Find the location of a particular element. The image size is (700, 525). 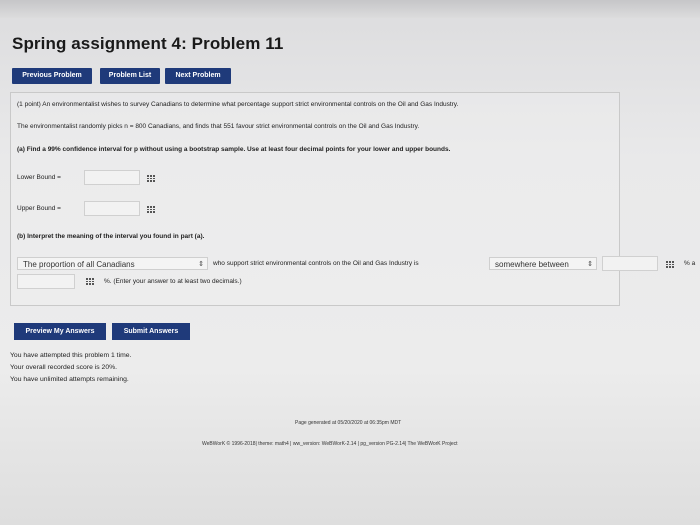

population-select-value: The proportion of all Canadians is located at coordinates (79, 264).